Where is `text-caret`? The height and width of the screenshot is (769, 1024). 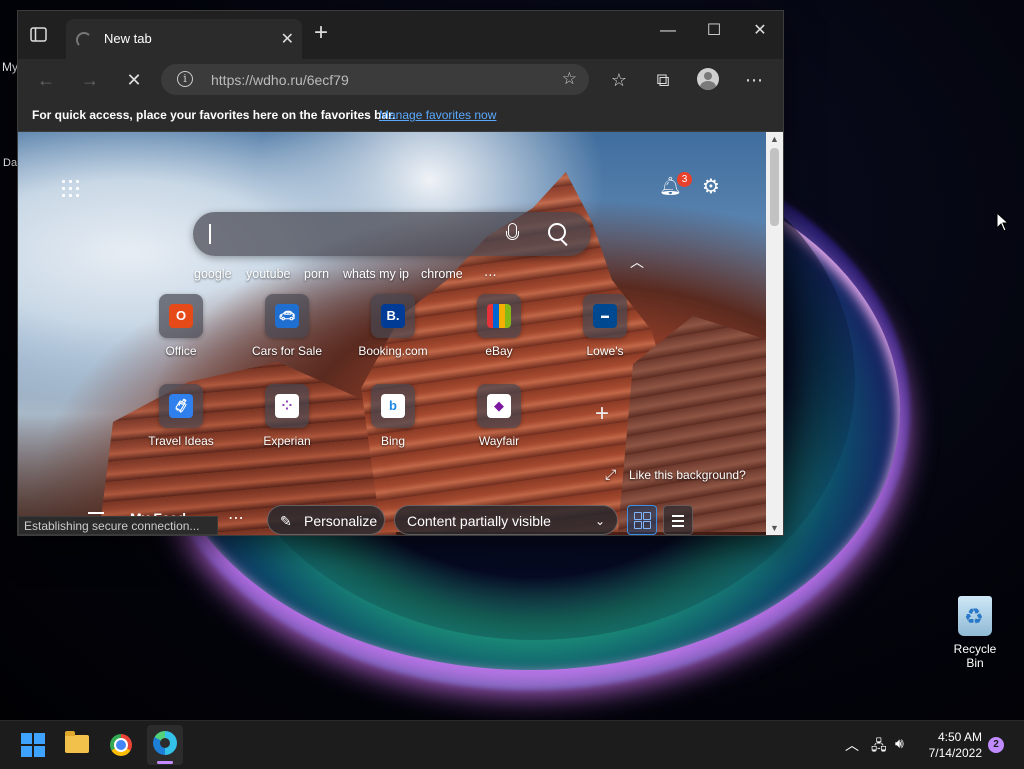 text-caret is located at coordinates (210, 234).